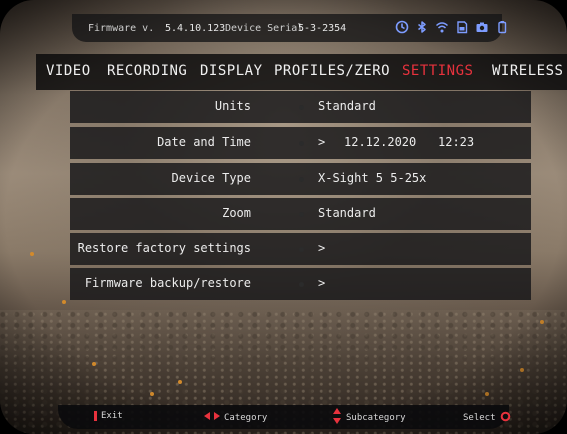 The image size is (567, 434). Describe the element at coordinates (164, 248) in the screenshot. I see `setting-label: Restore factory settings` at that location.